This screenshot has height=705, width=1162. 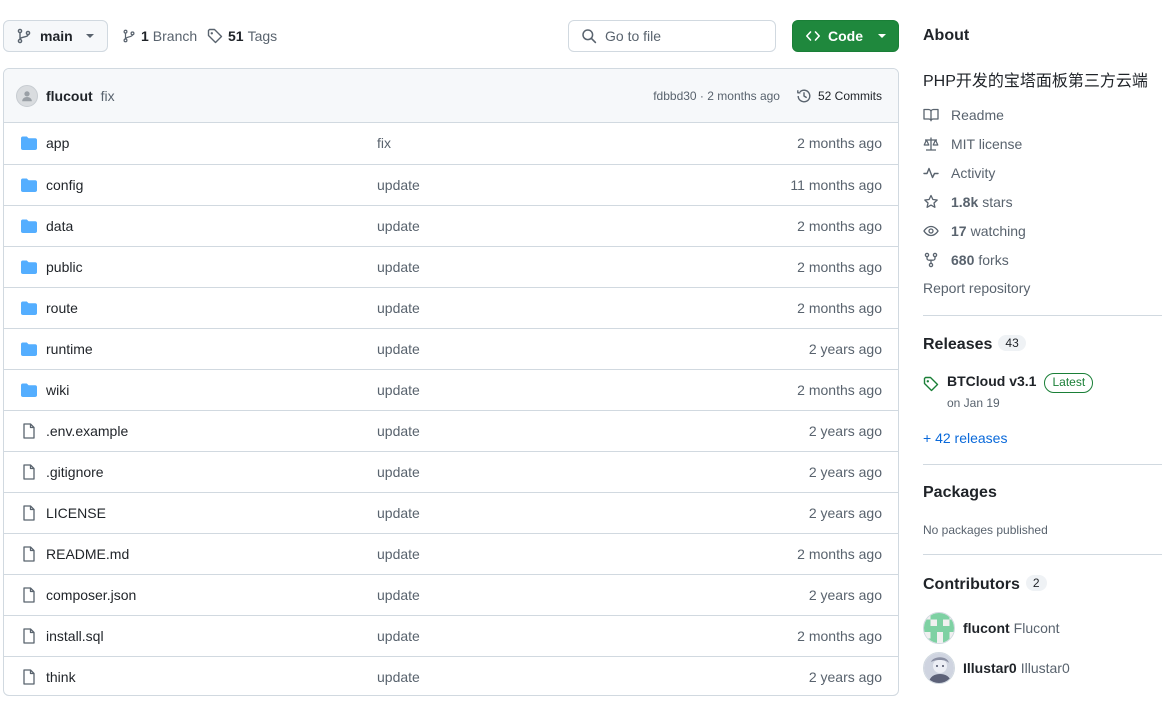 I want to click on file-name-link: README.md, so click(x=87, y=554).